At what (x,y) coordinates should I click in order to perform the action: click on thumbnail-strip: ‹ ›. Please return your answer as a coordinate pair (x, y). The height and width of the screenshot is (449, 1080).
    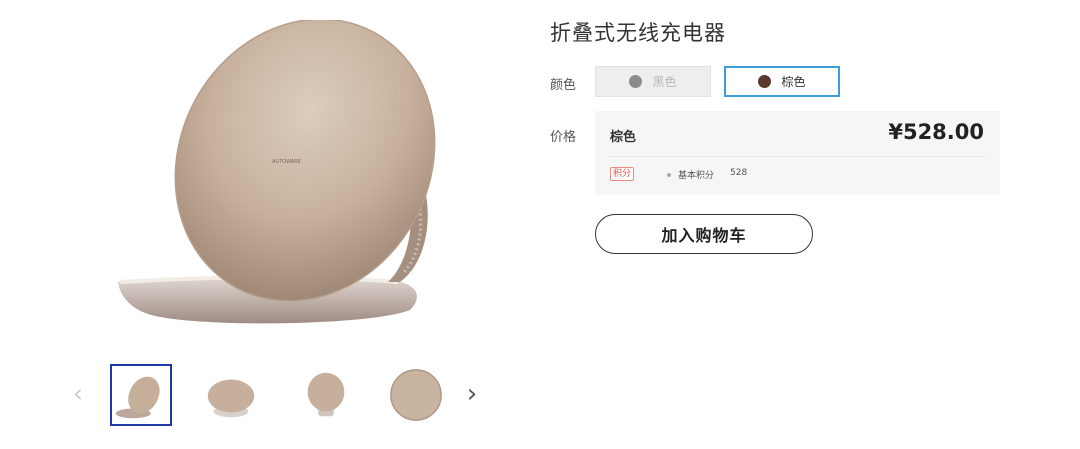
    Looking at the image, I should click on (280, 395).